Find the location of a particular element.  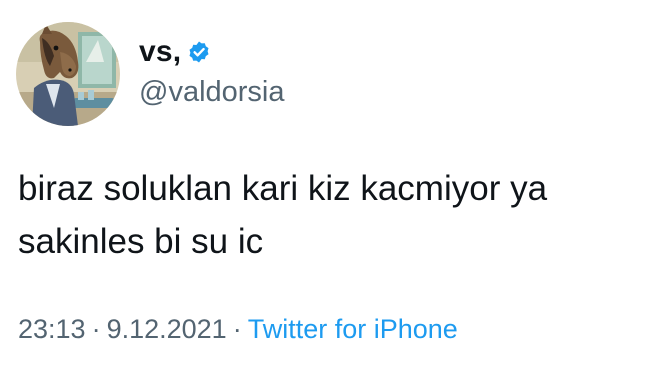

display-name: vs, is located at coordinates (160, 52).